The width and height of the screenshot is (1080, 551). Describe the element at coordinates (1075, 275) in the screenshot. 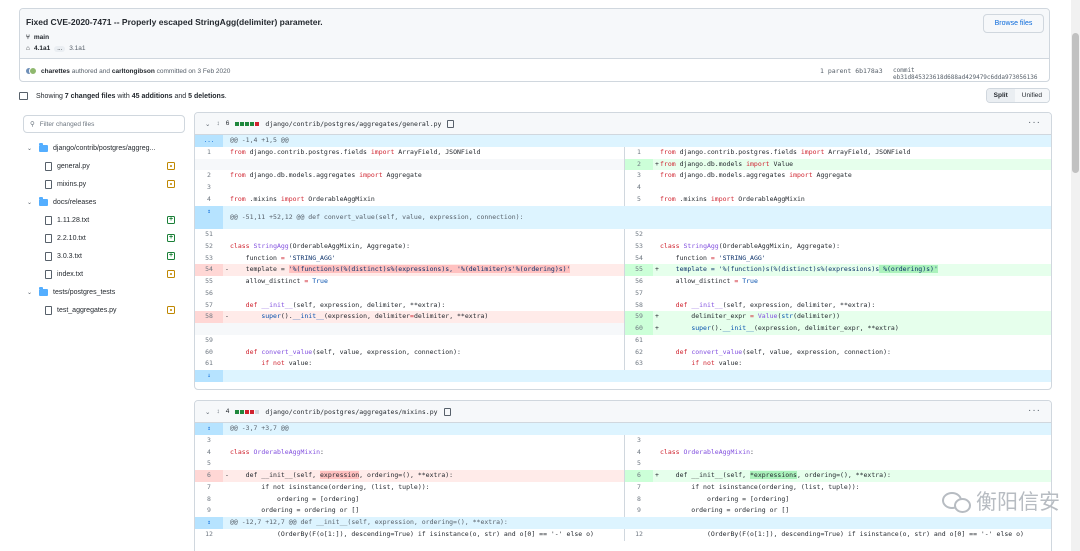

I see `scrollbar` at that location.